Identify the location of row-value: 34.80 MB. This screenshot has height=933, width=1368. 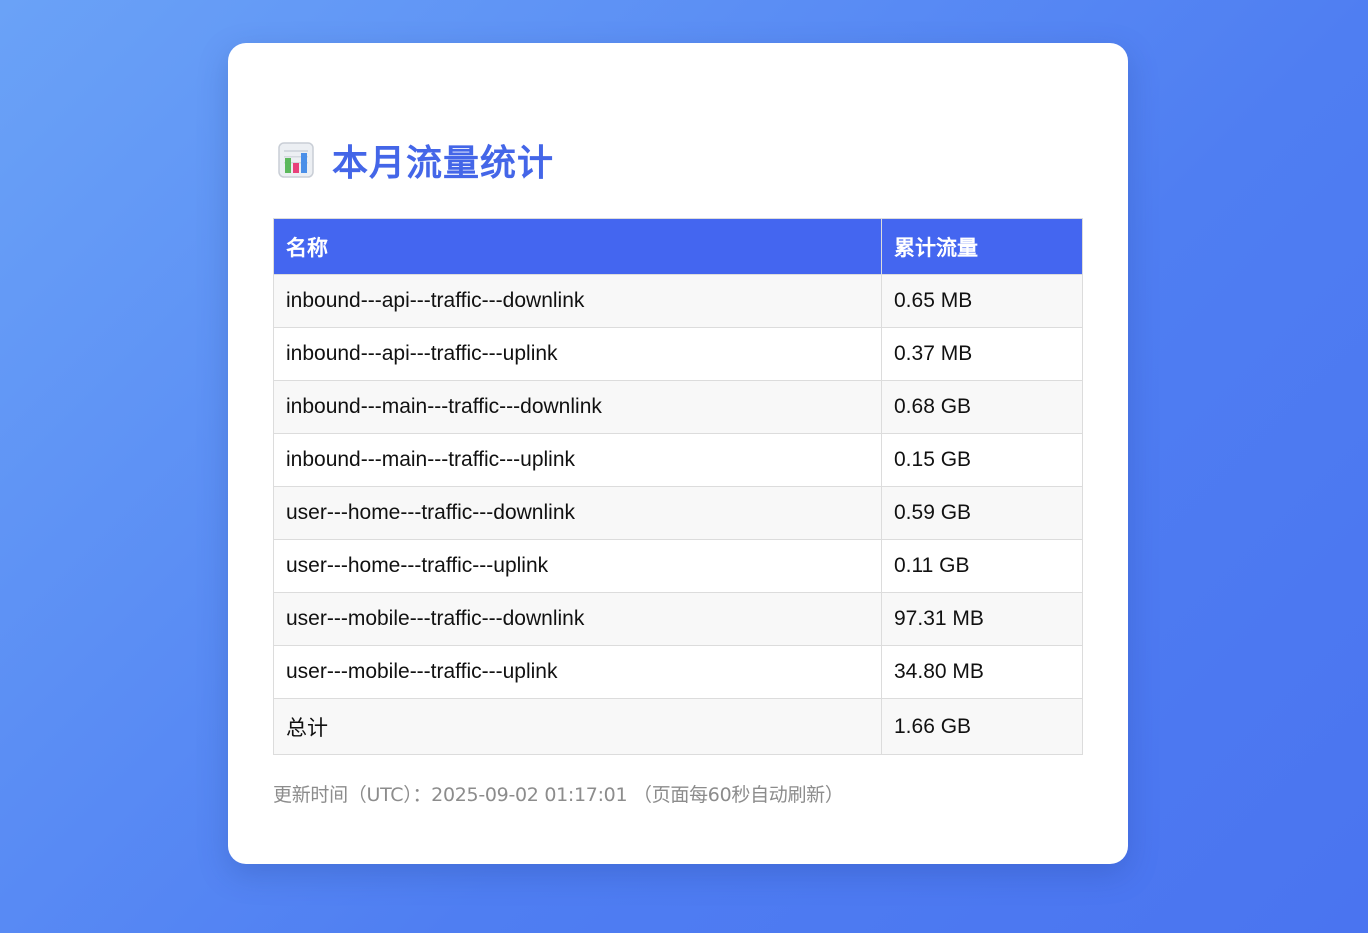
(982, 672).